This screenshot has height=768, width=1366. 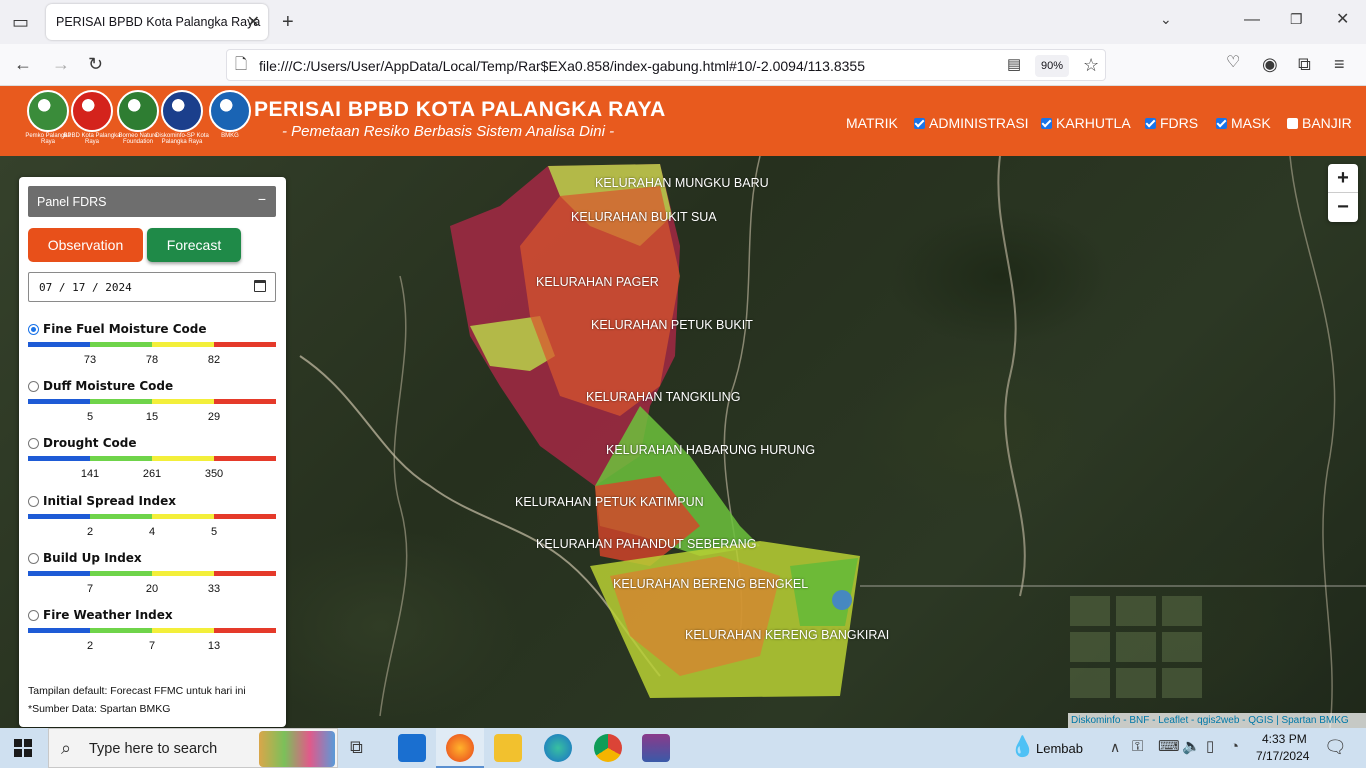 What do you see at coordinates (1093, 123) in the screenshot?
I see `nav-label: KARHUTLA` at bounding box center [1093, 123].